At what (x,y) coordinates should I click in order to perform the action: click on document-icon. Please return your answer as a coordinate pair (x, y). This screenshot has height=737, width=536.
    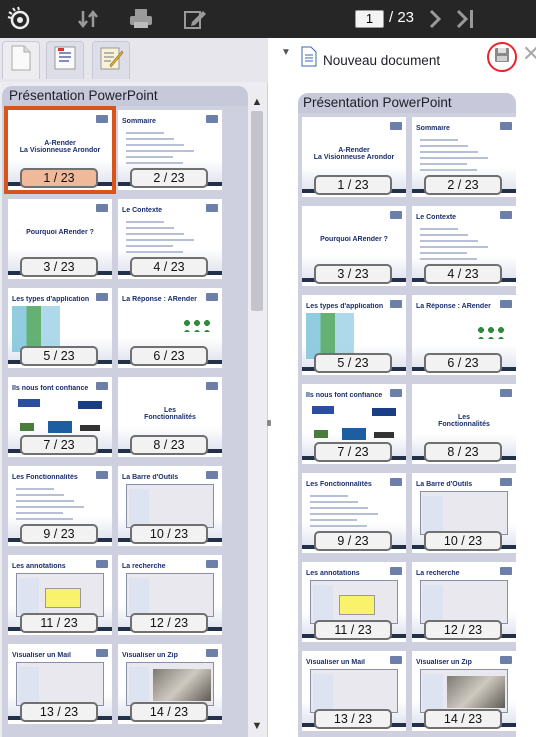
    Looking at the image, I should click on (21, 60).